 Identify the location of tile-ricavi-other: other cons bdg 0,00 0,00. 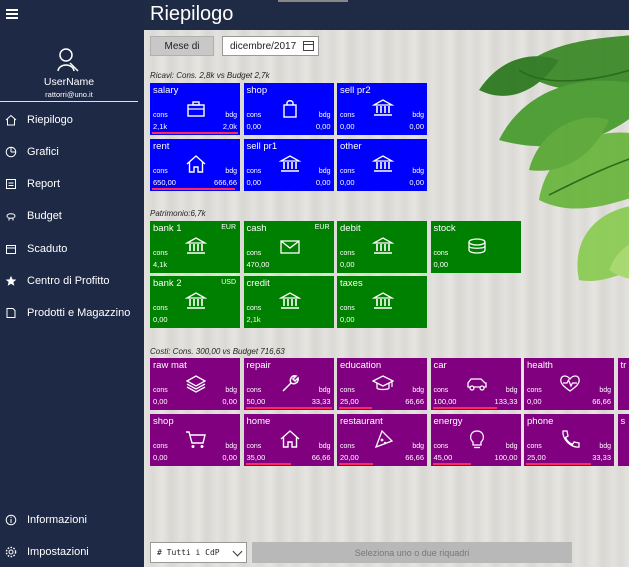
(382, 165).